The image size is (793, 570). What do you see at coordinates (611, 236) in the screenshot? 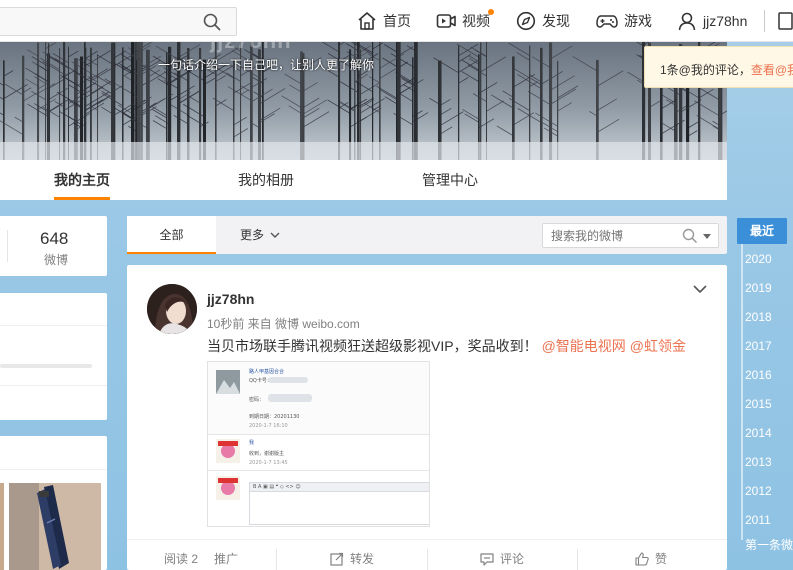
I see `feed-search-input` at bounding box center [611, 236].